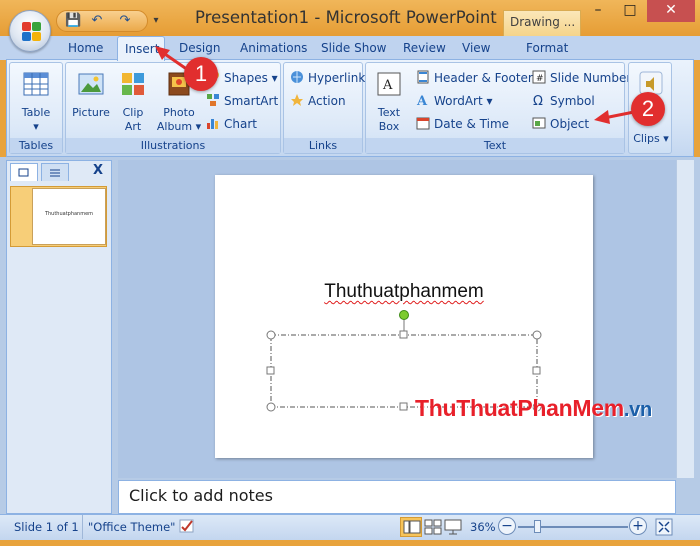  I want to click on clip-art-button: Clip Art, so click(133, 101).